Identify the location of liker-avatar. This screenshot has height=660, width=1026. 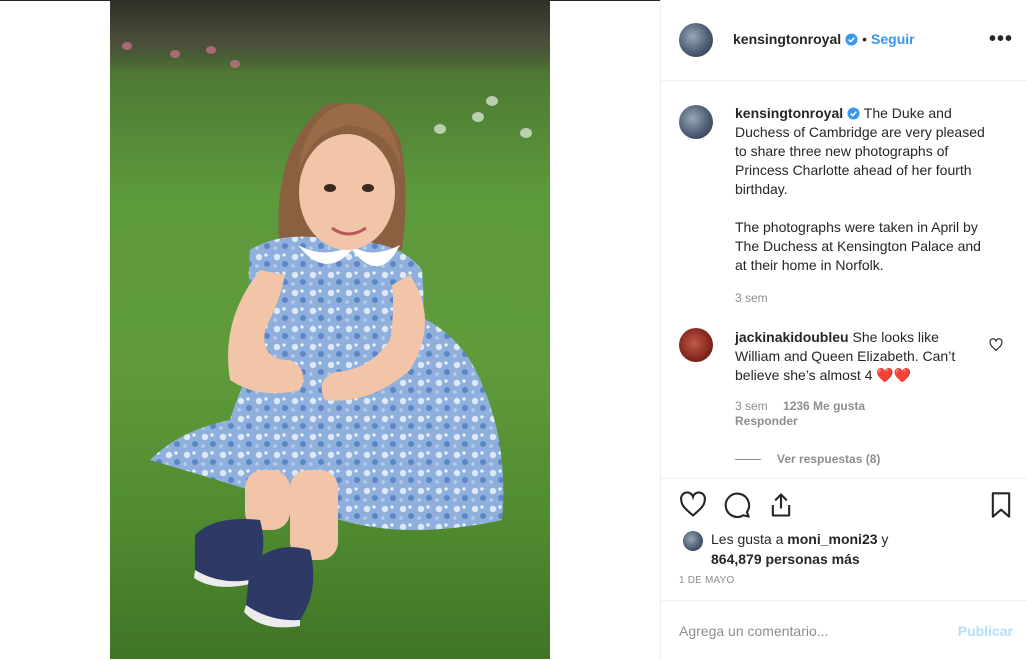
(693, 541).